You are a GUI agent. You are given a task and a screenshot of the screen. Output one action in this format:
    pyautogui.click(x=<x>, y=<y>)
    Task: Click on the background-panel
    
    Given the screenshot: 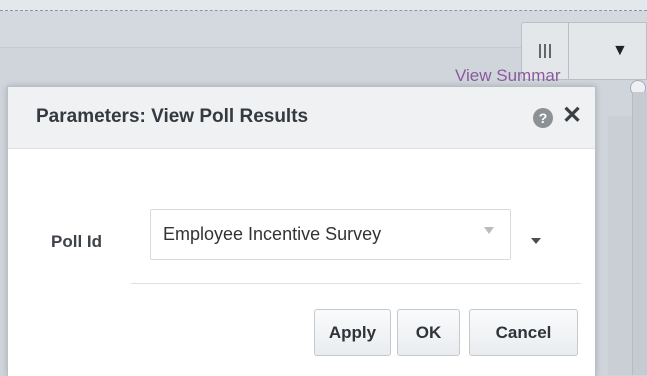 What is the action you would take?
    pyautogui.click(x=620, y=245)
    